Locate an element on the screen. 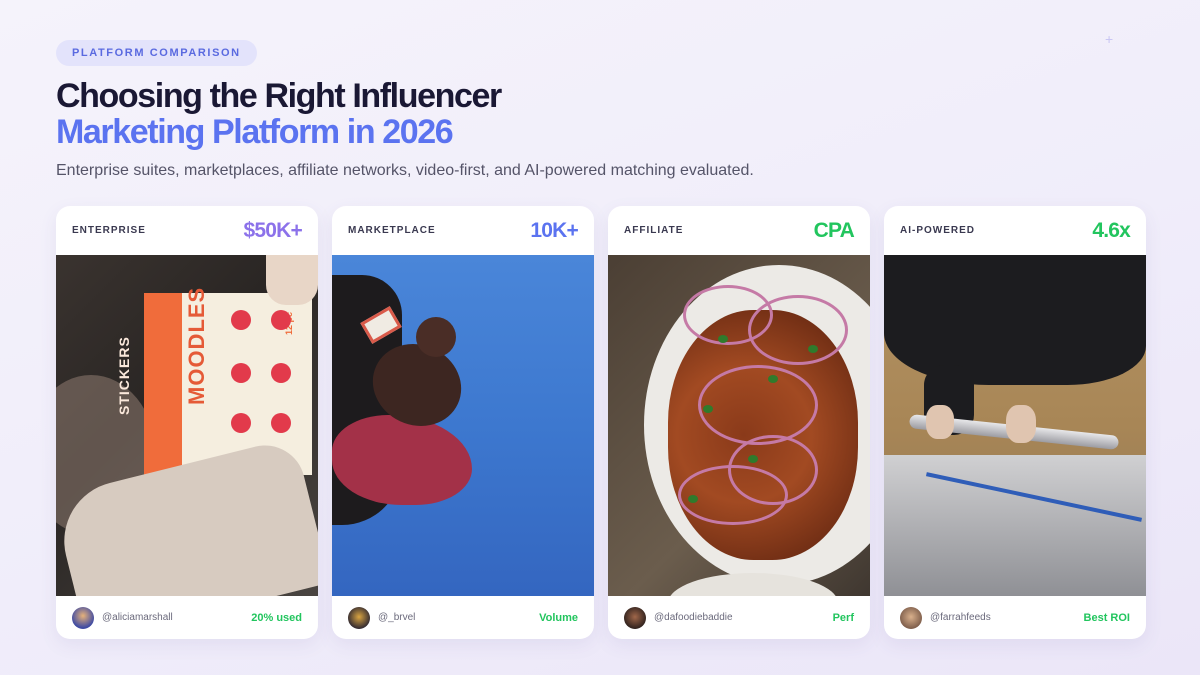 This screenshot has width=1200, height=675. card-metric: CPA is located at coordinates (834, 230).